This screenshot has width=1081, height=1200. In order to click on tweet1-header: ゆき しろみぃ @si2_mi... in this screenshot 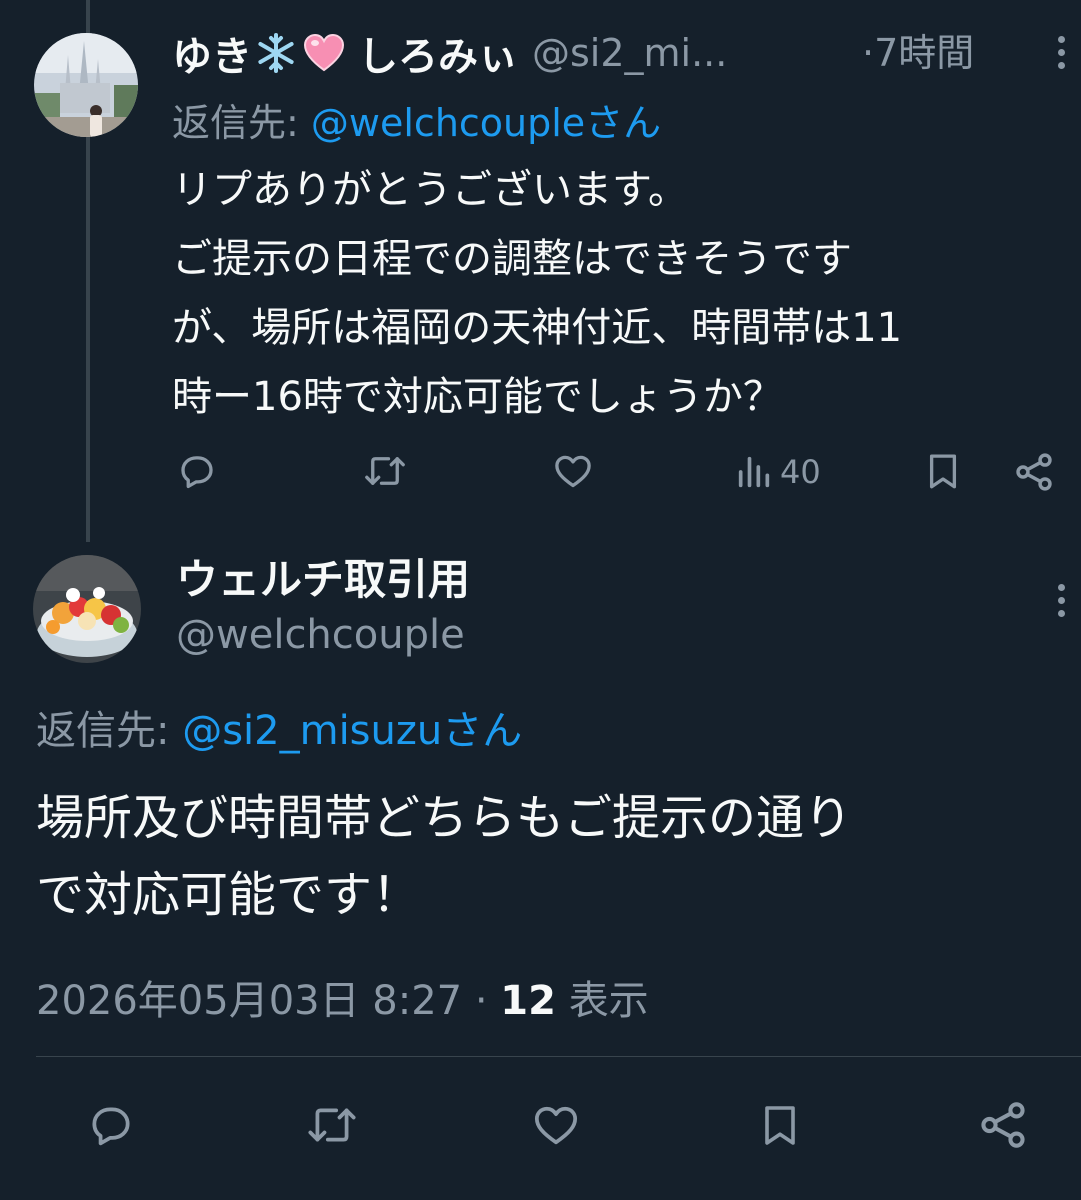, I will do `click(467, 53)`.